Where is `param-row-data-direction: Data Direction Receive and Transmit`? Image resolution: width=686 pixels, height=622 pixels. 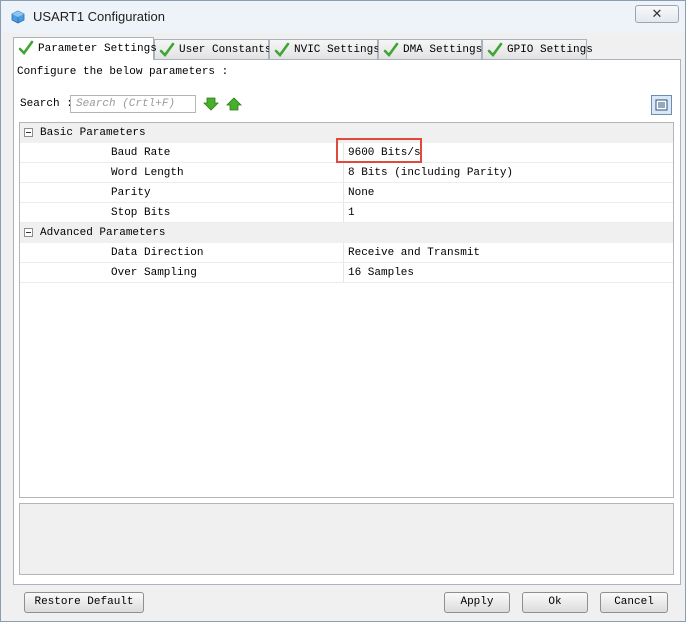
param-row-data-direction: Data Direction Receive and Transmit is located at coordinates (346, 253).